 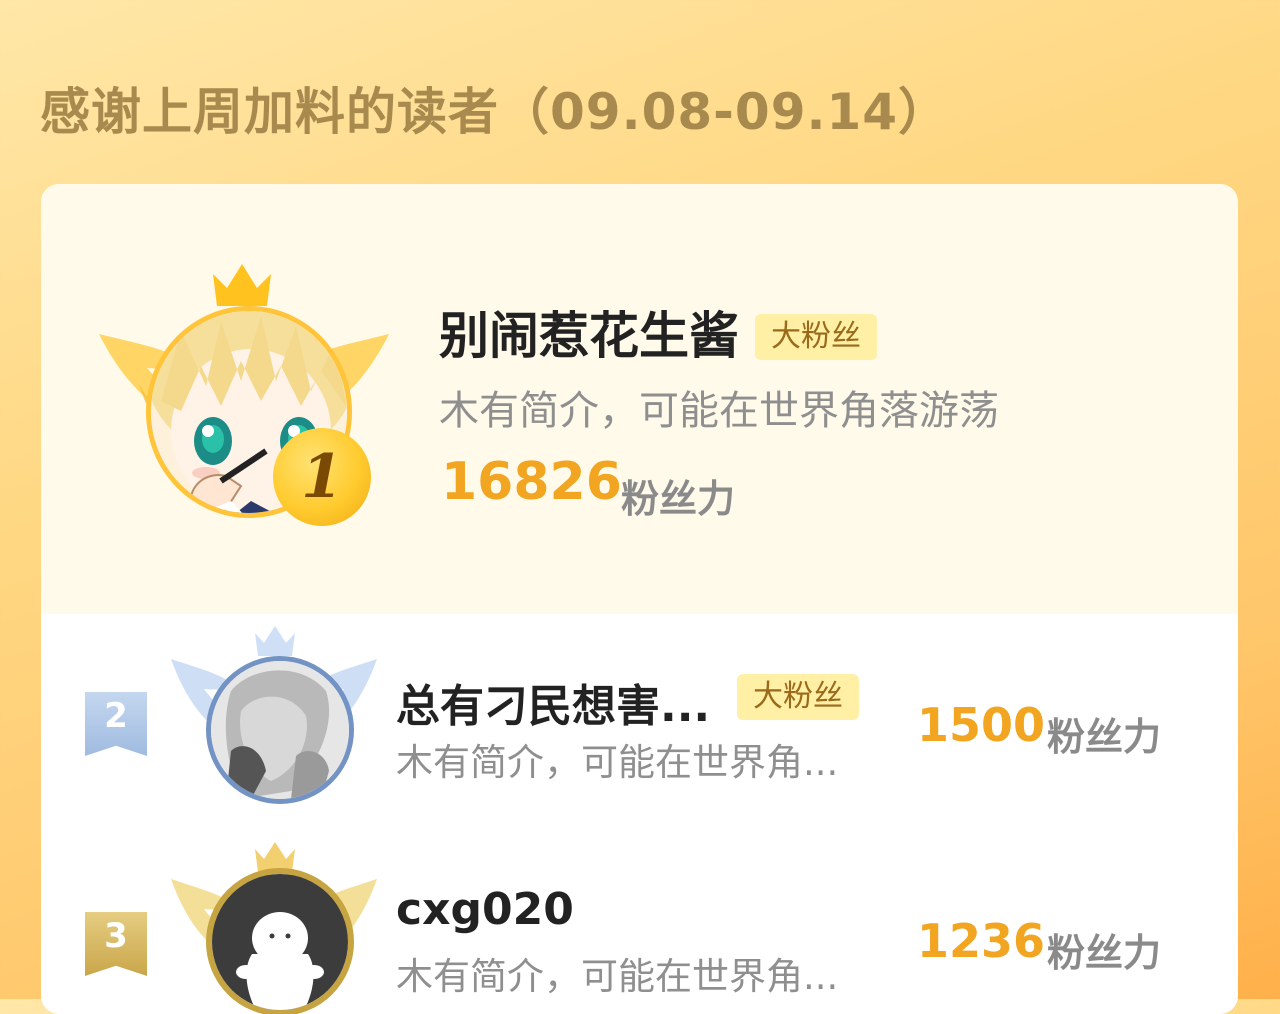 I want to click on reader-2-score-unit: 粉丝力, so click(x=1104, y=737).